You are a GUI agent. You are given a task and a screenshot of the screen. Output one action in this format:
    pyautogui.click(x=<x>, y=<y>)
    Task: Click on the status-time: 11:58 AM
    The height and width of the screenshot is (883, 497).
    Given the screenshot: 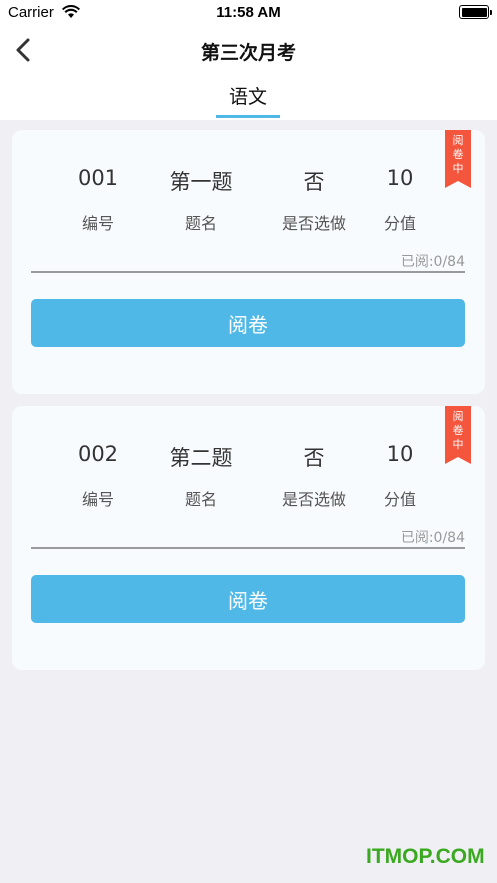 What is the action you would take?
    pyautogui.click(x=248, y=12)
    